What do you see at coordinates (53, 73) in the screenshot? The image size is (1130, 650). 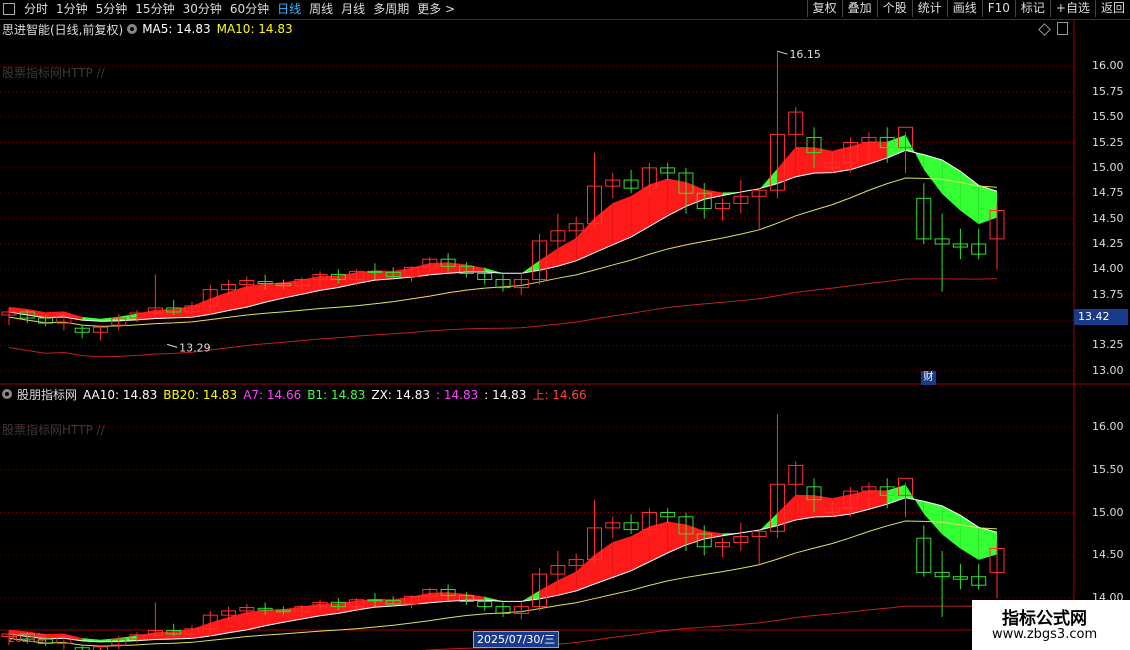 I see `watermark-1: 股票指标网HTTP //` at bounding box center [53, 73].